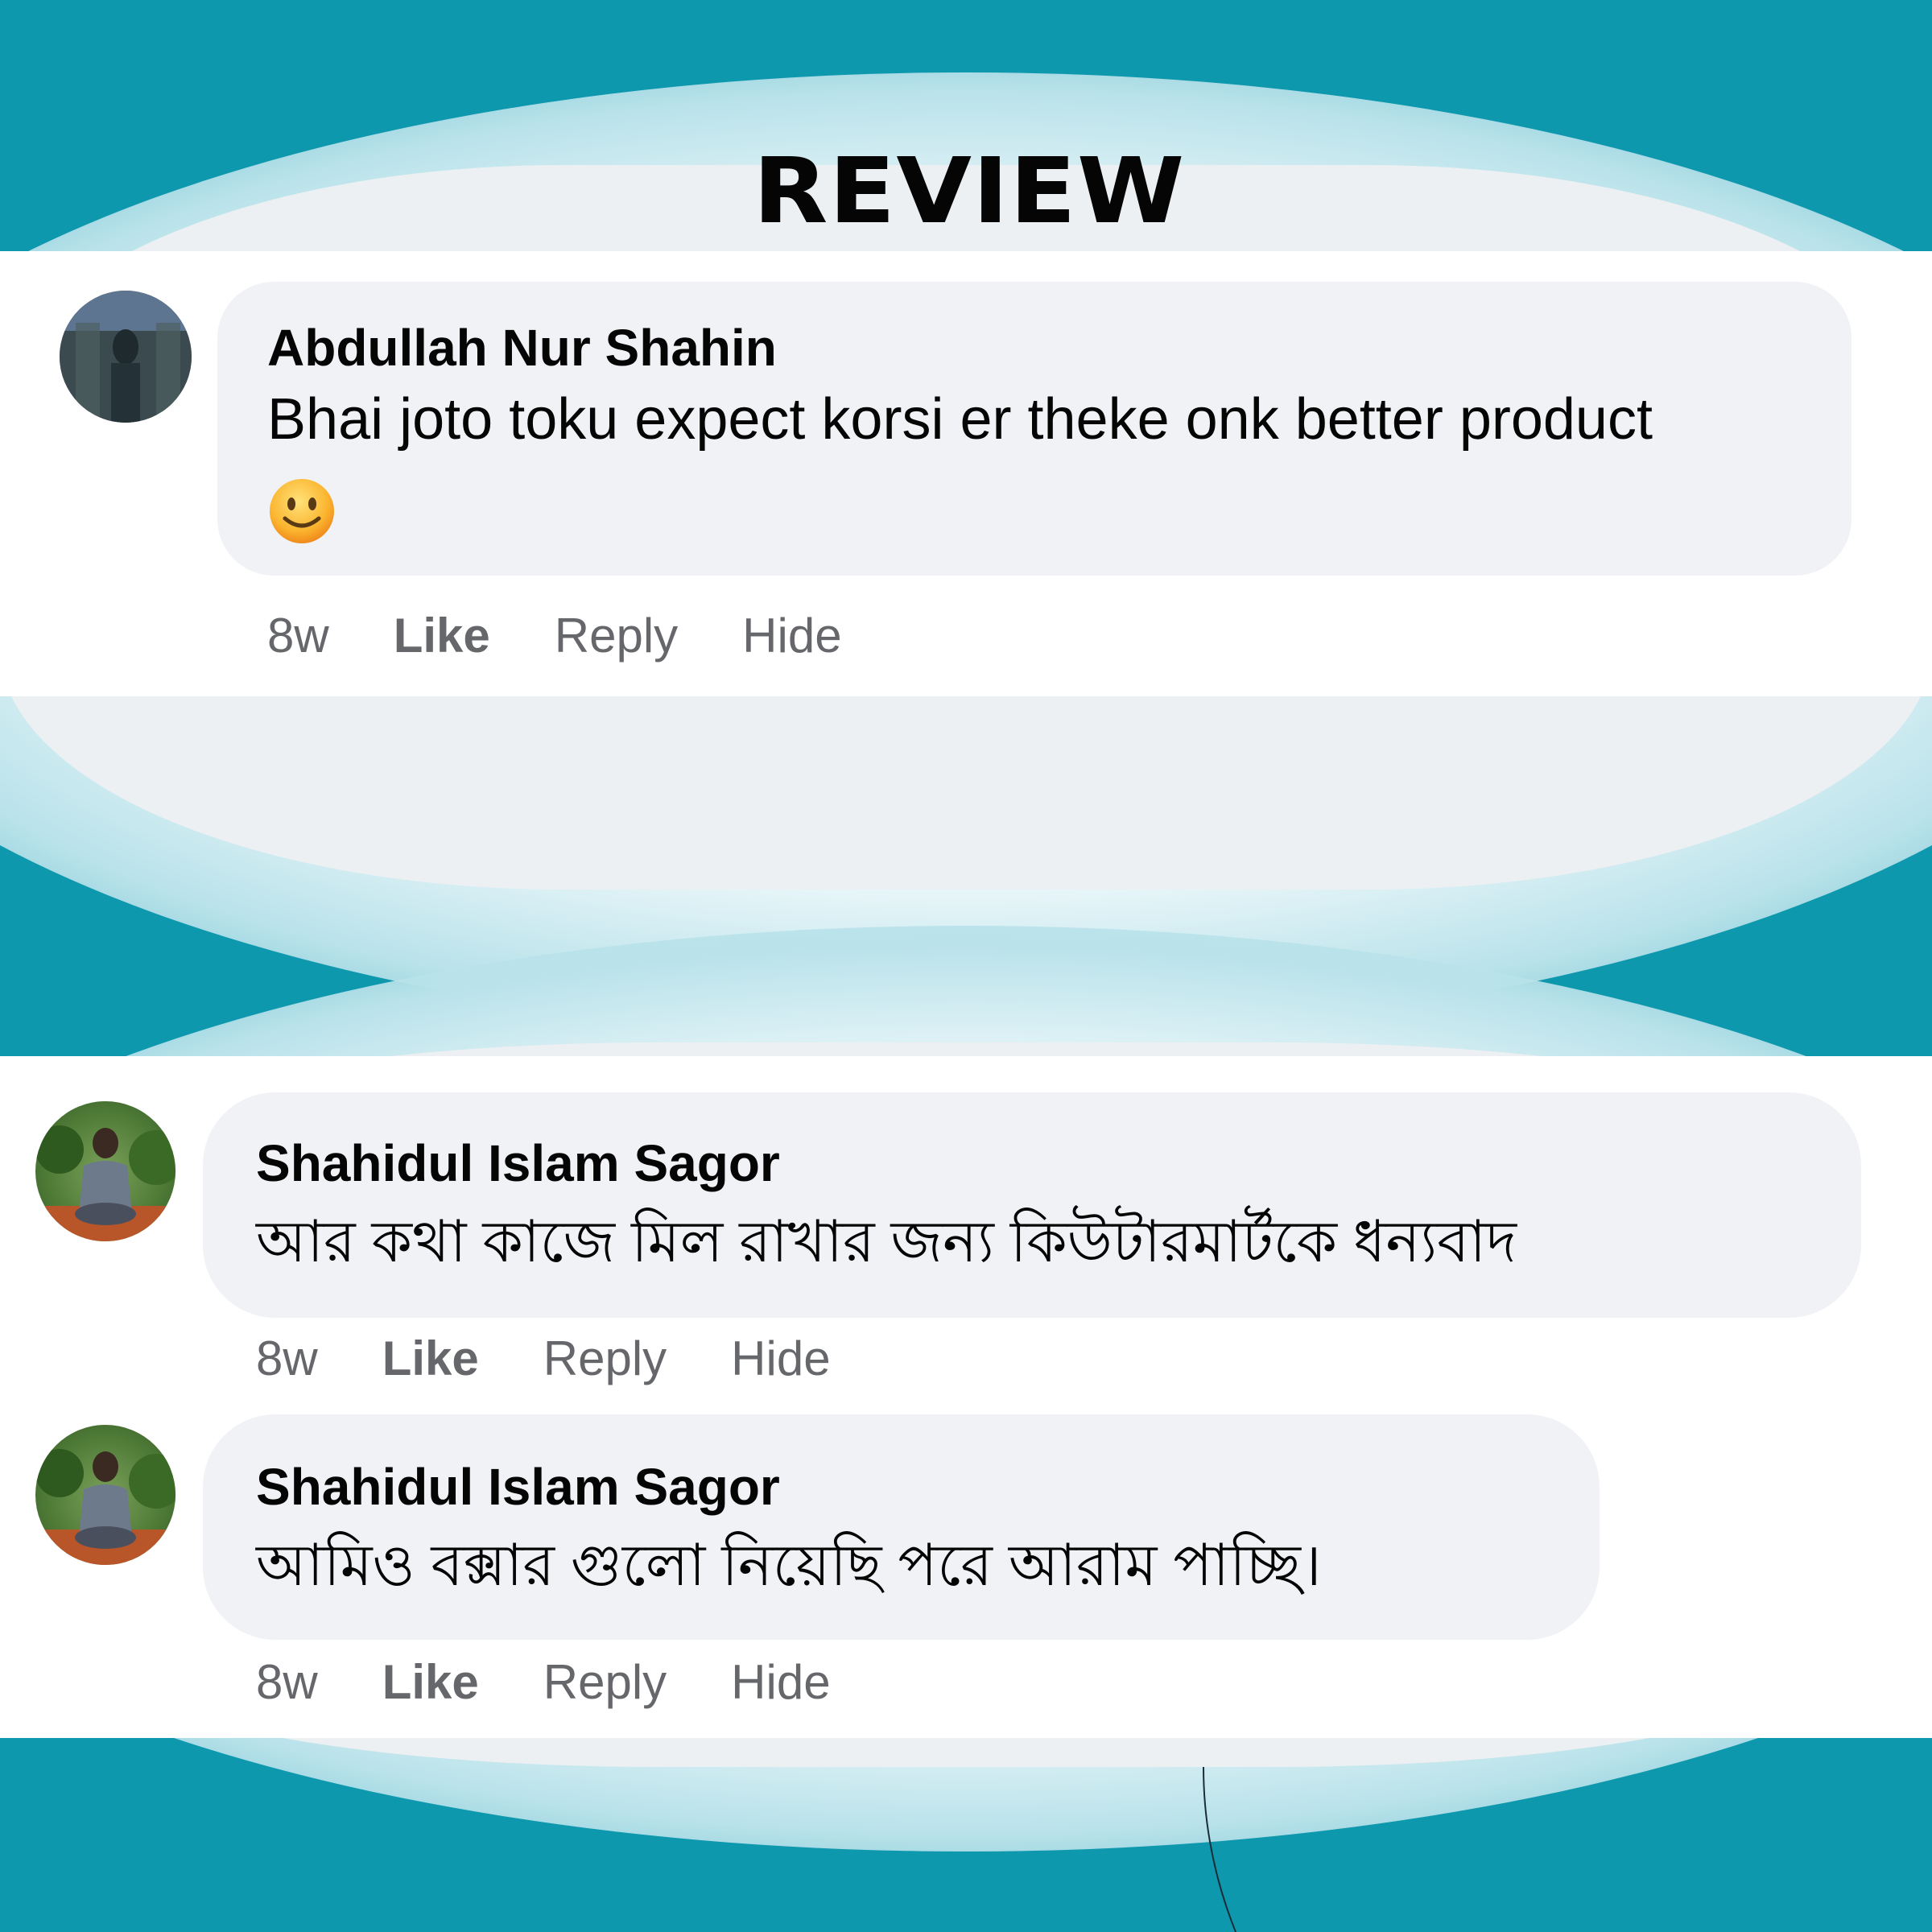 Image resolution: width=1932 pixels, height=1932 pixels. What do you see at coordinates (302, 511) in the screenshot?
I see `smiling-face-icon` at bounding box center [302, 511].